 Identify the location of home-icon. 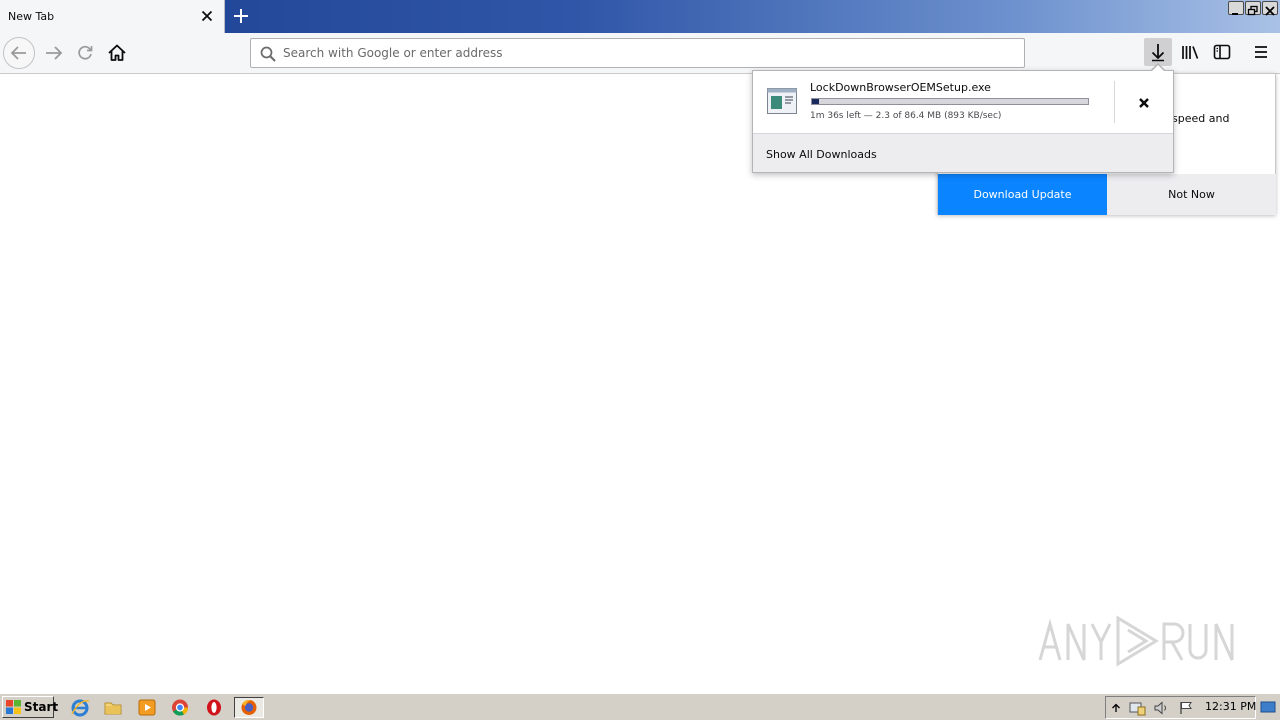
(117, 52).